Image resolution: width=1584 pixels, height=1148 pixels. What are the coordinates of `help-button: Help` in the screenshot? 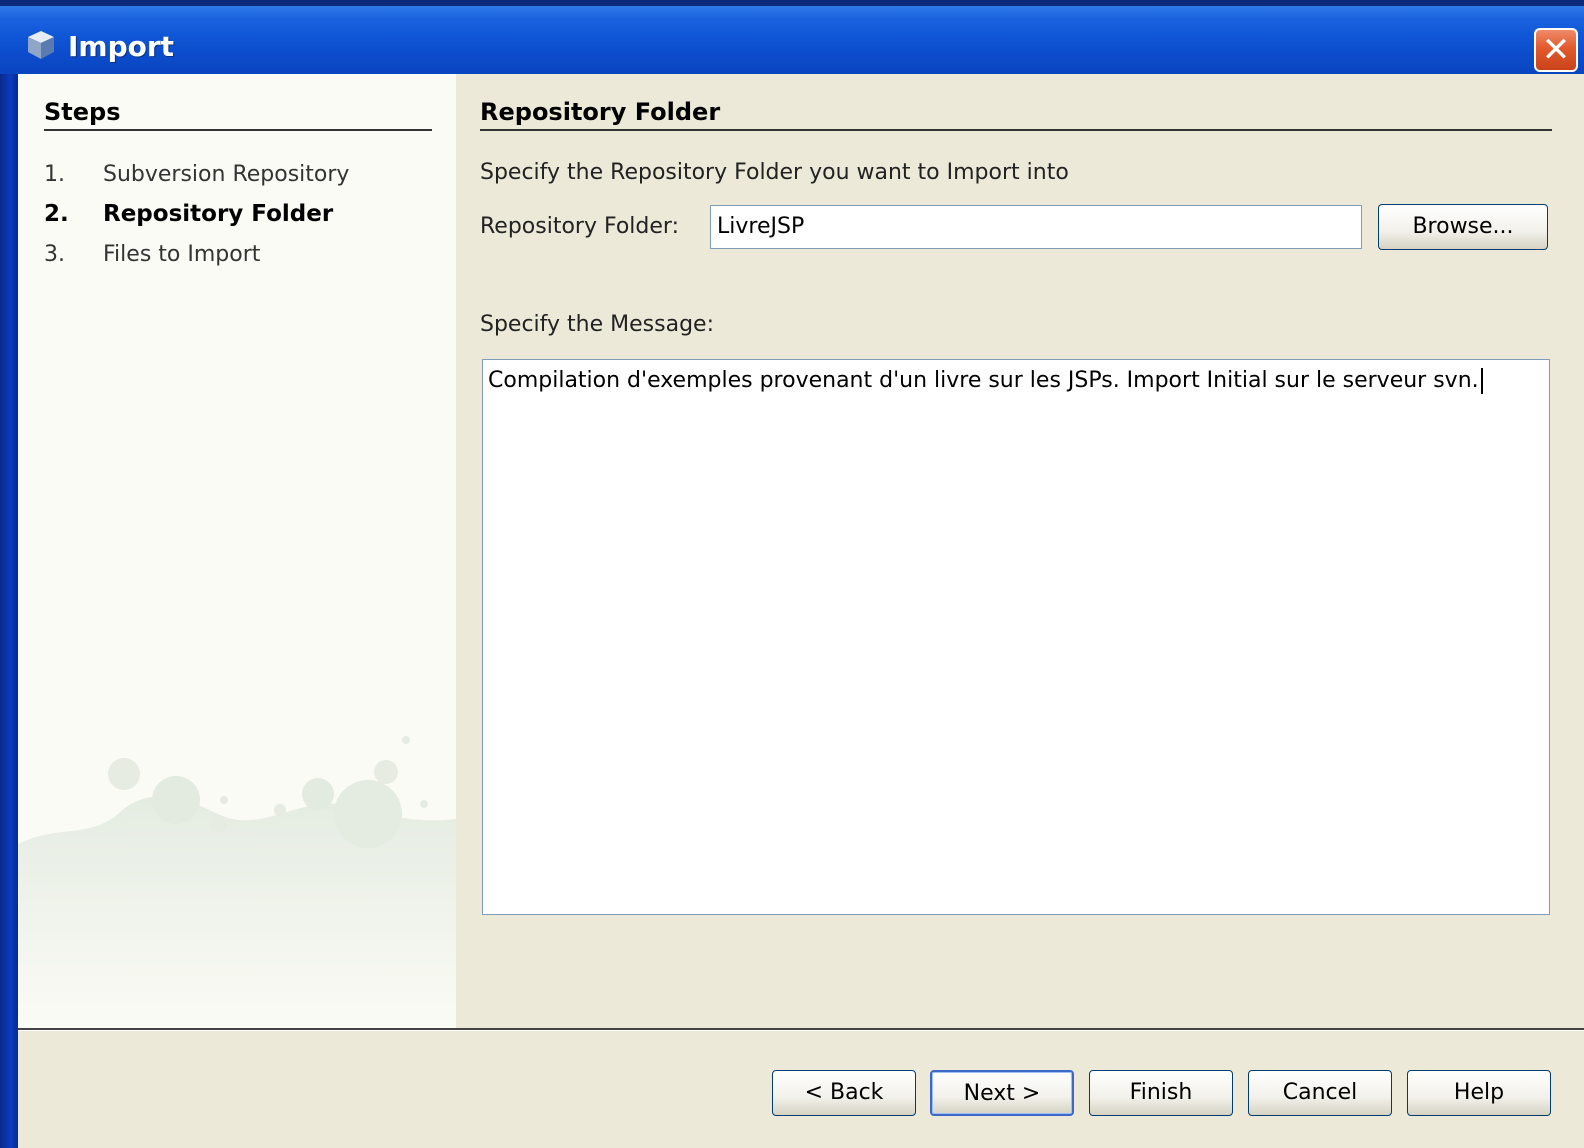 It's located at (1479, 1093).